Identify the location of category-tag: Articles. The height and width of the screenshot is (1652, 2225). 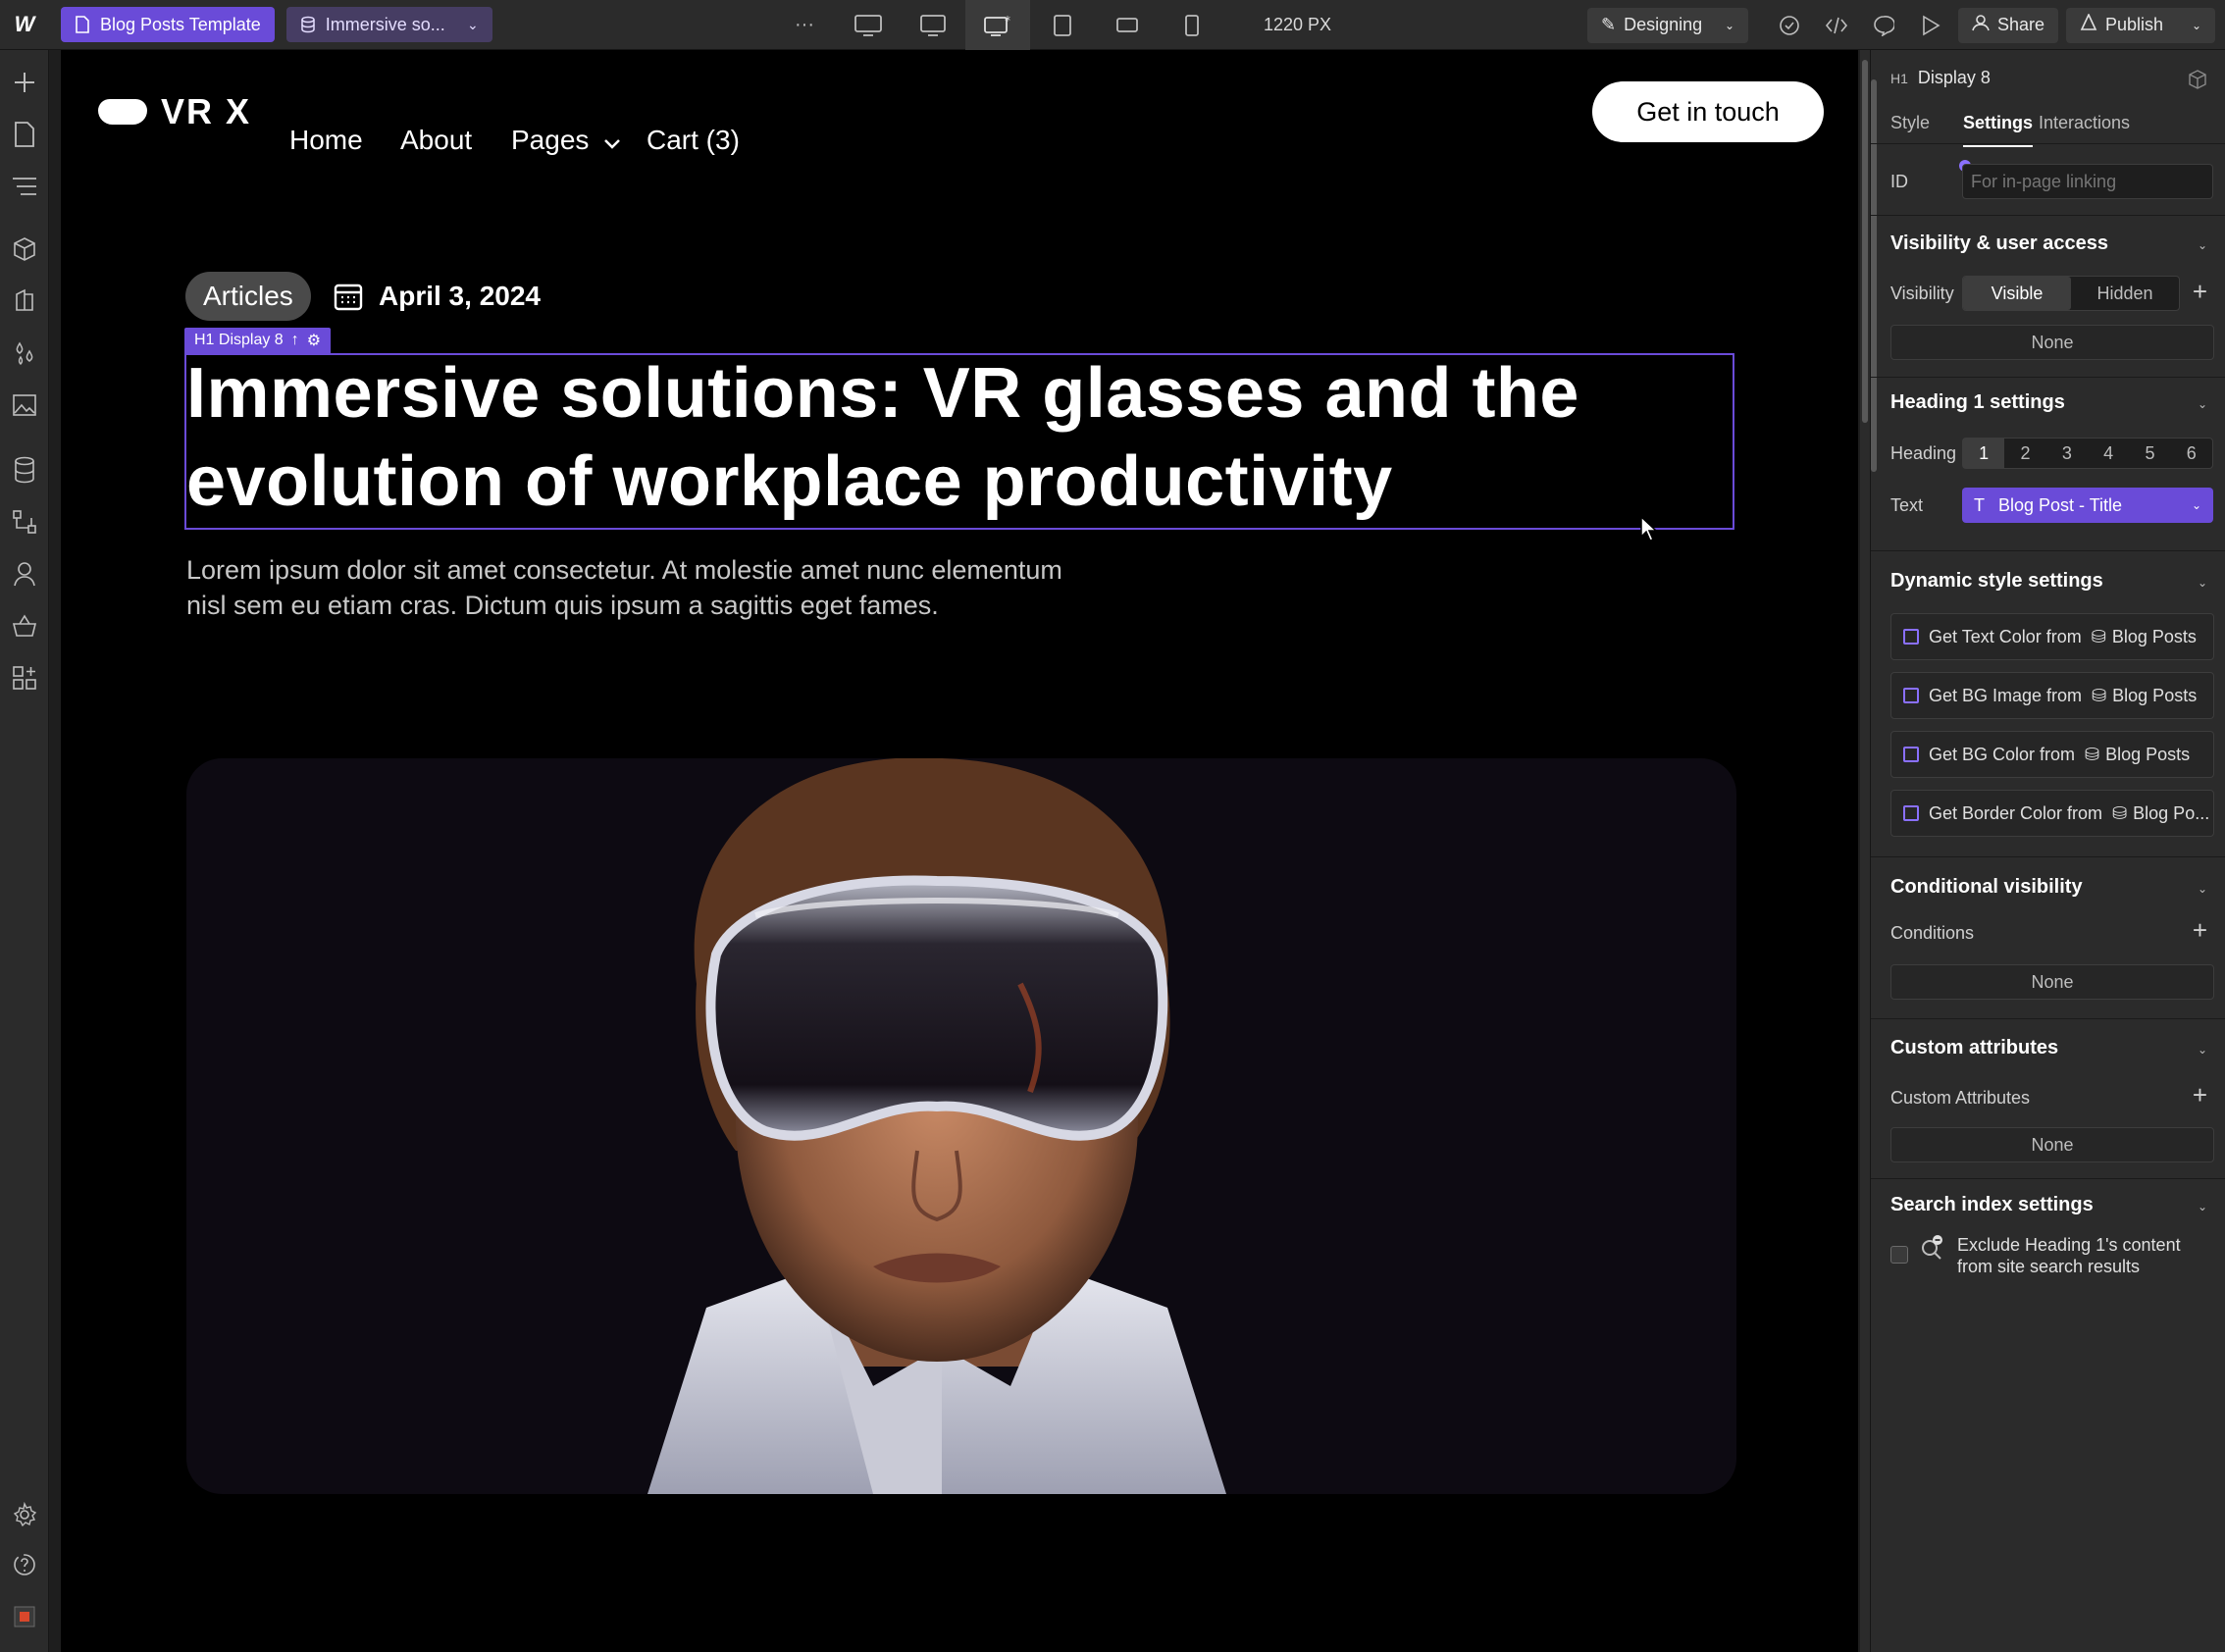
(248, 297).